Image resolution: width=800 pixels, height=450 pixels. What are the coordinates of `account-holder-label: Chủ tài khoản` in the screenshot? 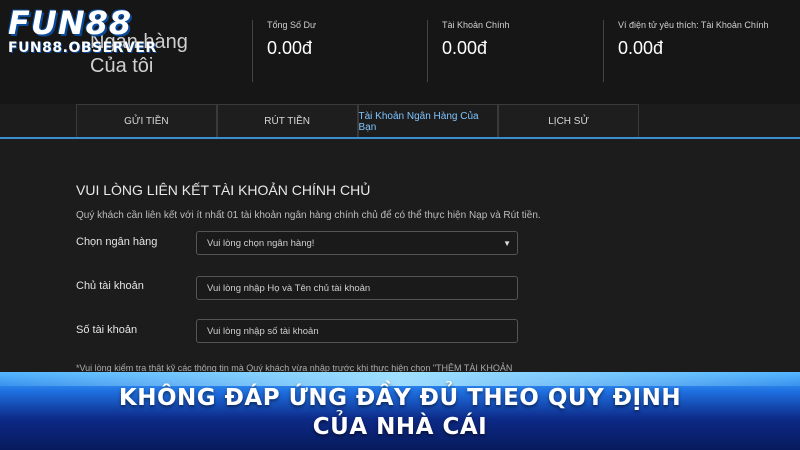 It's located at (110, 286).